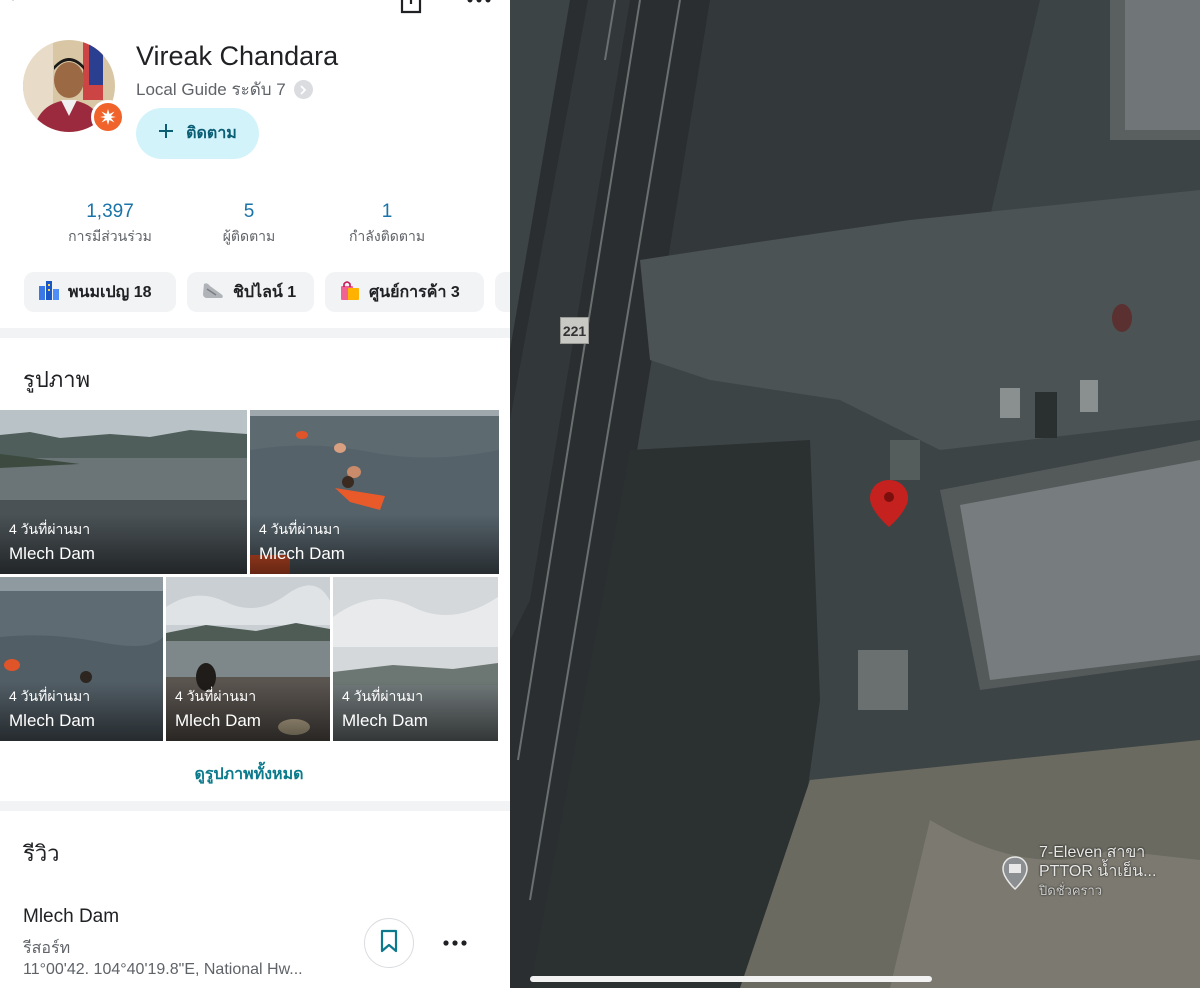  I want to click on chip-shopping-mall: ศูนย์การค้า 3, so click(404, 292).